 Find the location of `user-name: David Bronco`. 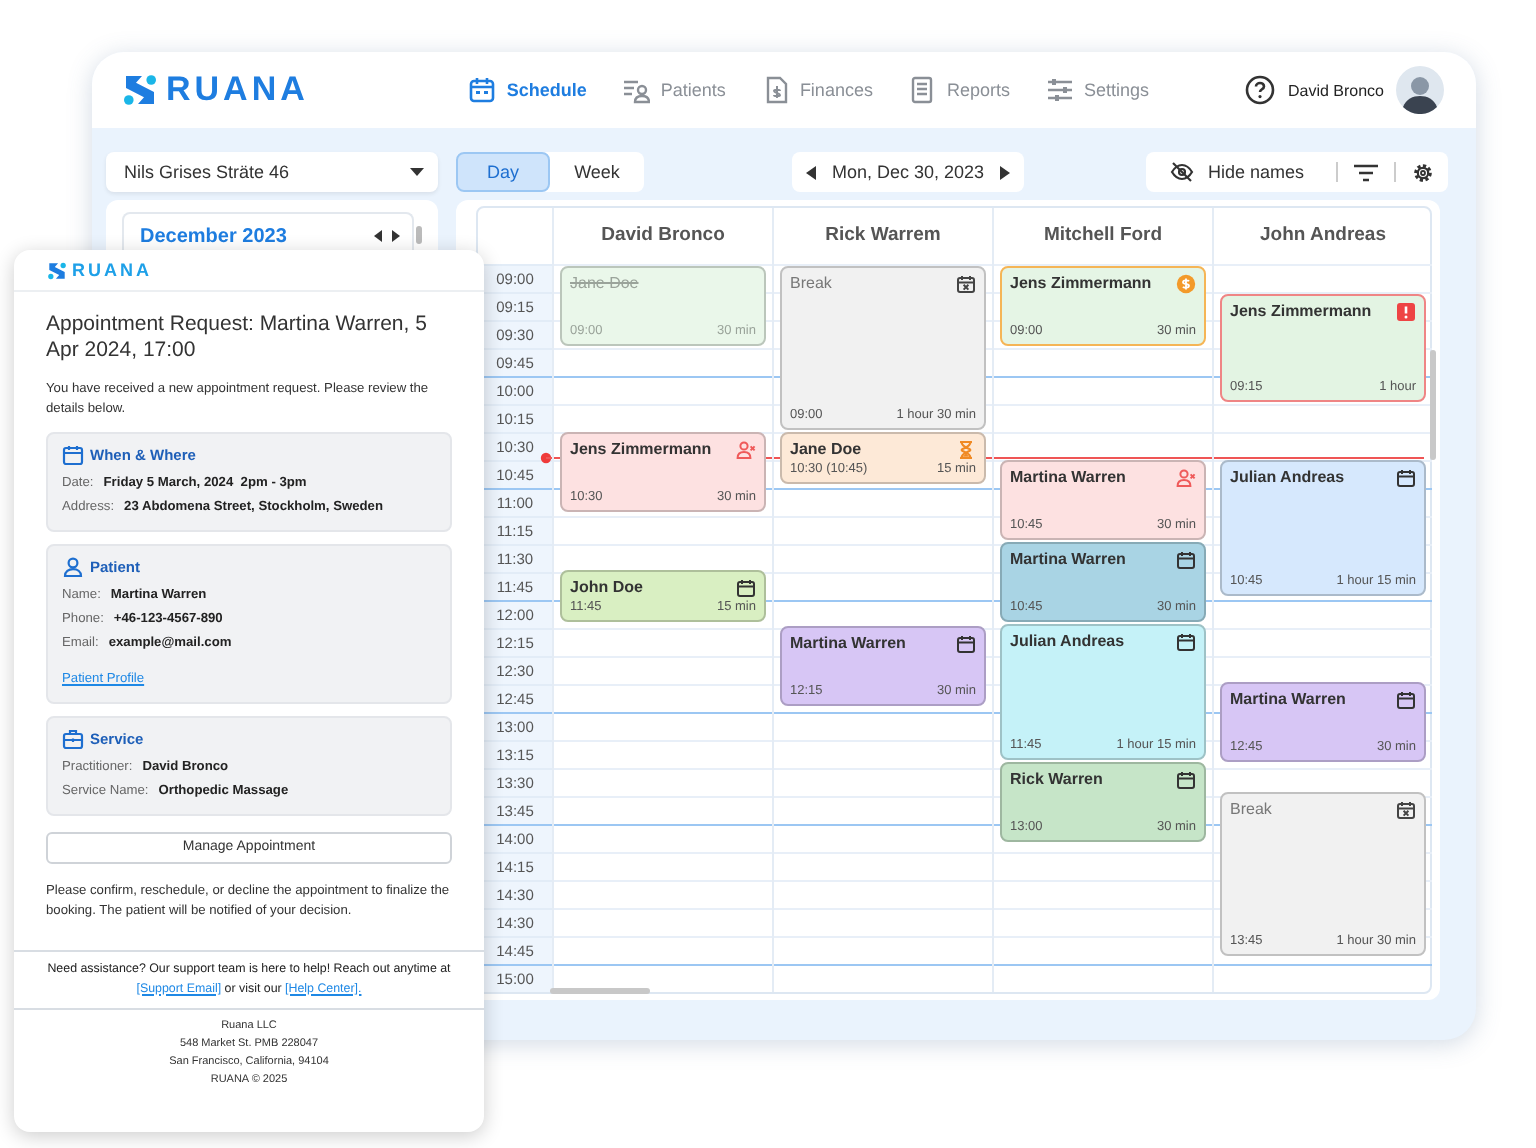

user-name: David Bronco is located at coordinates (1335, 90).